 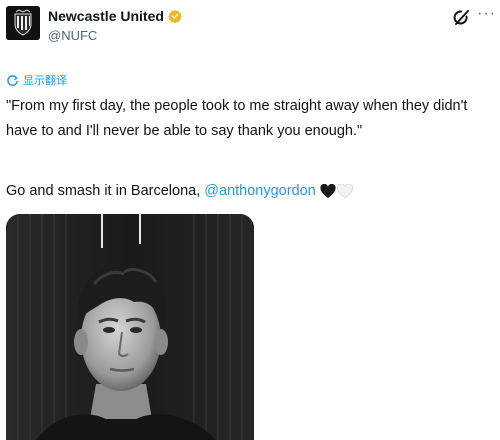 I want to click on show-translation-label: 显示翻译, so click(x=45, y=81).